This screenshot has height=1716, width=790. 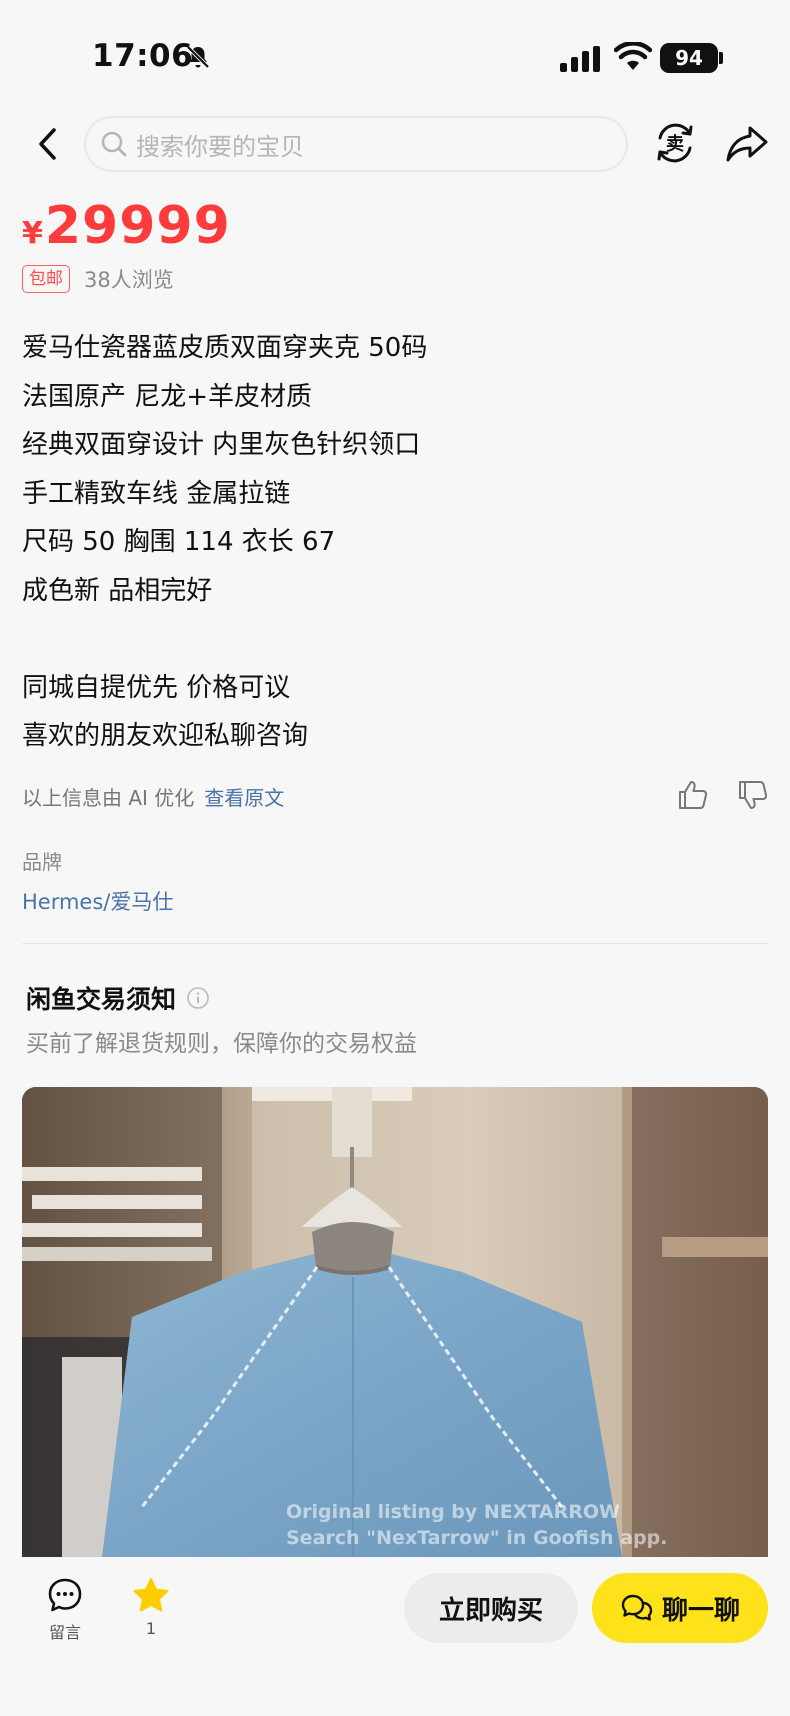 What do you see at coordinates (221, 445) in the screenshot?
I see `description-line: 经典双面穿设计 内里灰色针织领口` at bounding box center [221, 445].